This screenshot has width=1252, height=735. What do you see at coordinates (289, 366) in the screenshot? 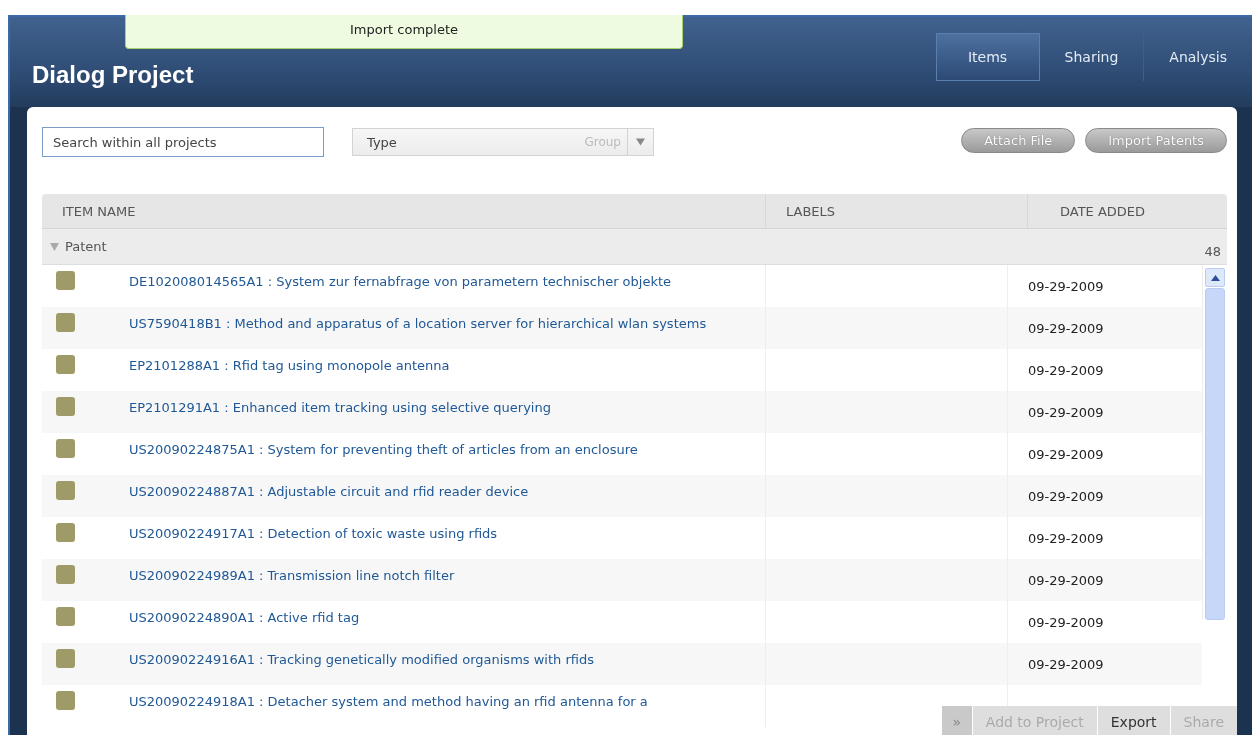
I see `item-link: EP2101288A1 : Rfid tag using monopole antenna` at bounding box center [289, 366].